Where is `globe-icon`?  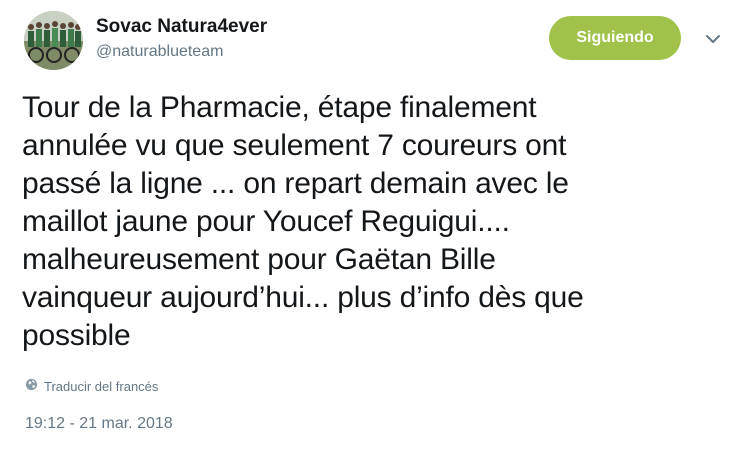
globe-icon is located at coordinates (31, 386).